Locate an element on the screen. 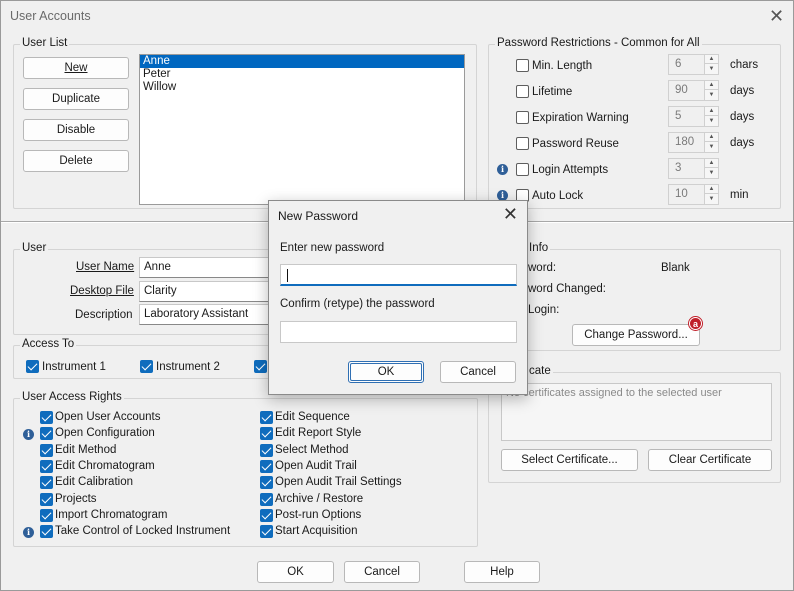 The image size is (794, 591). description-label: Description is located at coordinates (104, 315).